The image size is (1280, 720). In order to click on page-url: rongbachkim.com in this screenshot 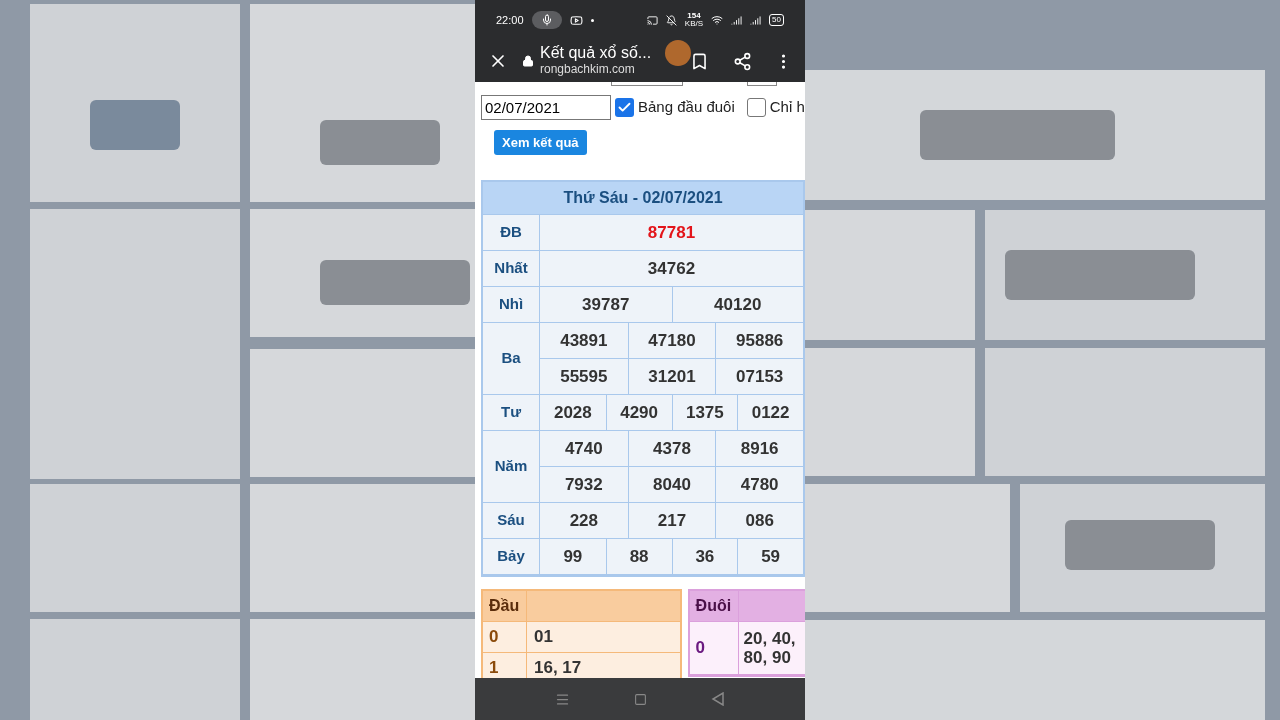, I will do `click(588, 69)`.